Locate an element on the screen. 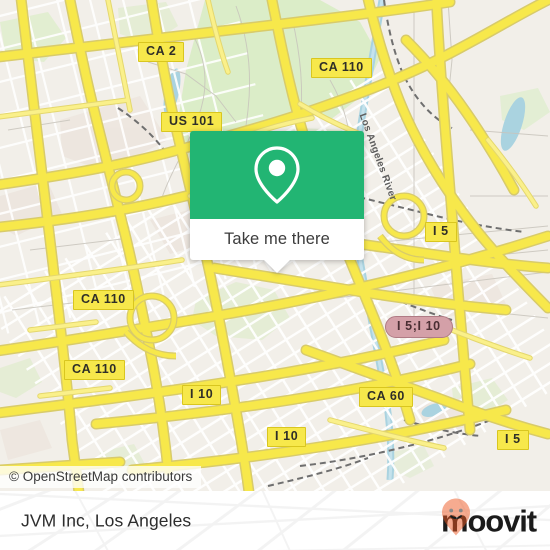  highway-shield: CA 60 is located at coordinates (386, 397).